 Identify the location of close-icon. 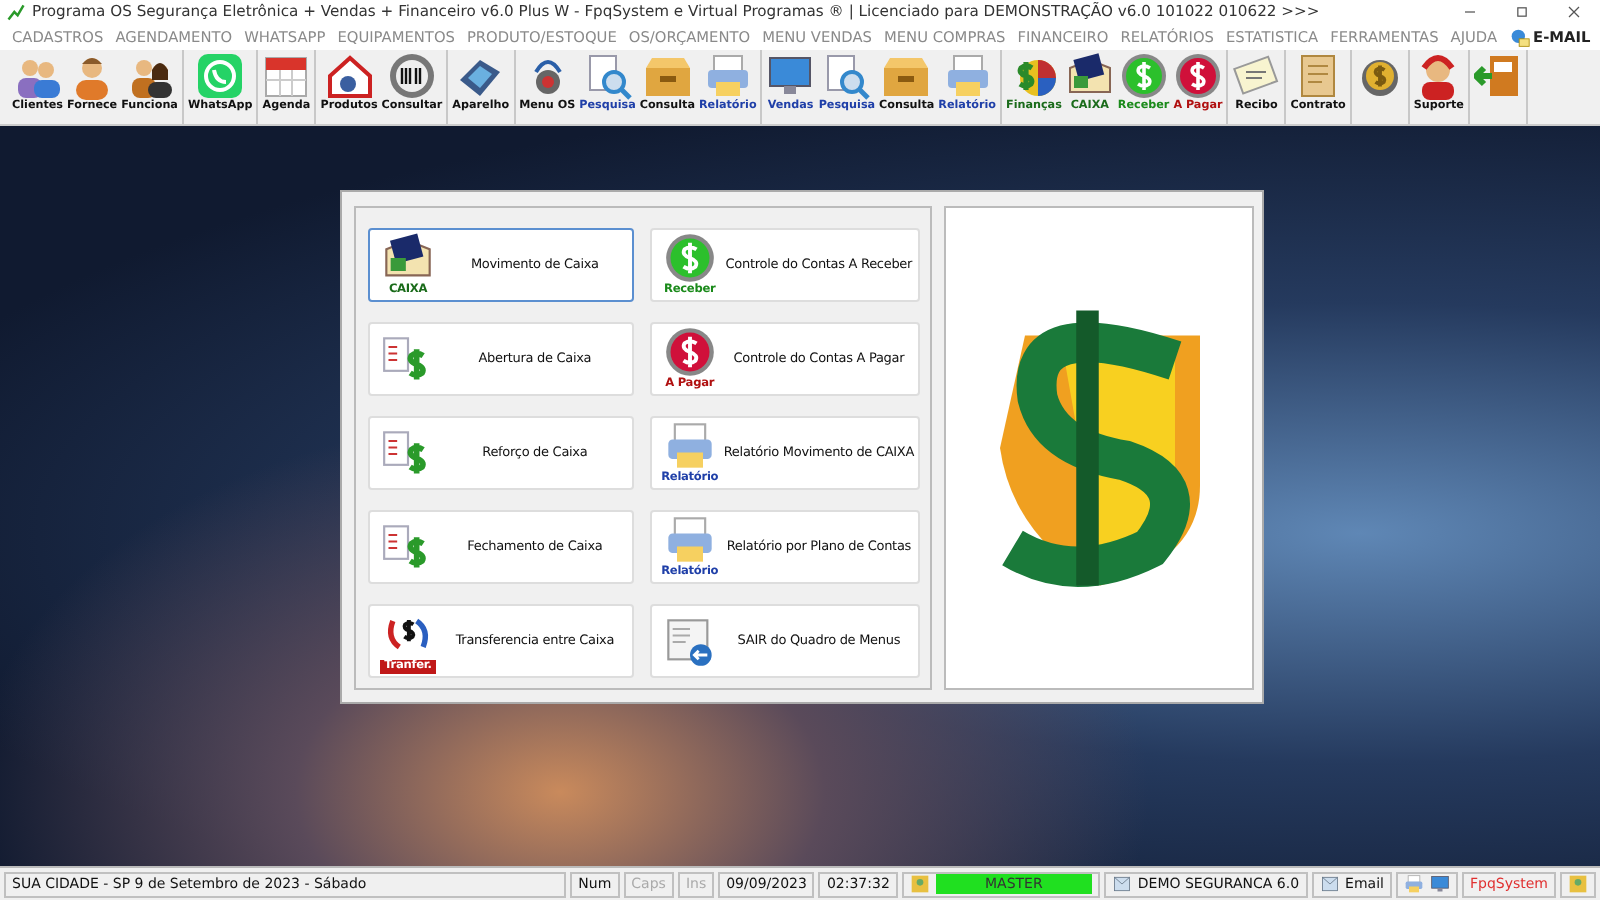
(1574, 12).